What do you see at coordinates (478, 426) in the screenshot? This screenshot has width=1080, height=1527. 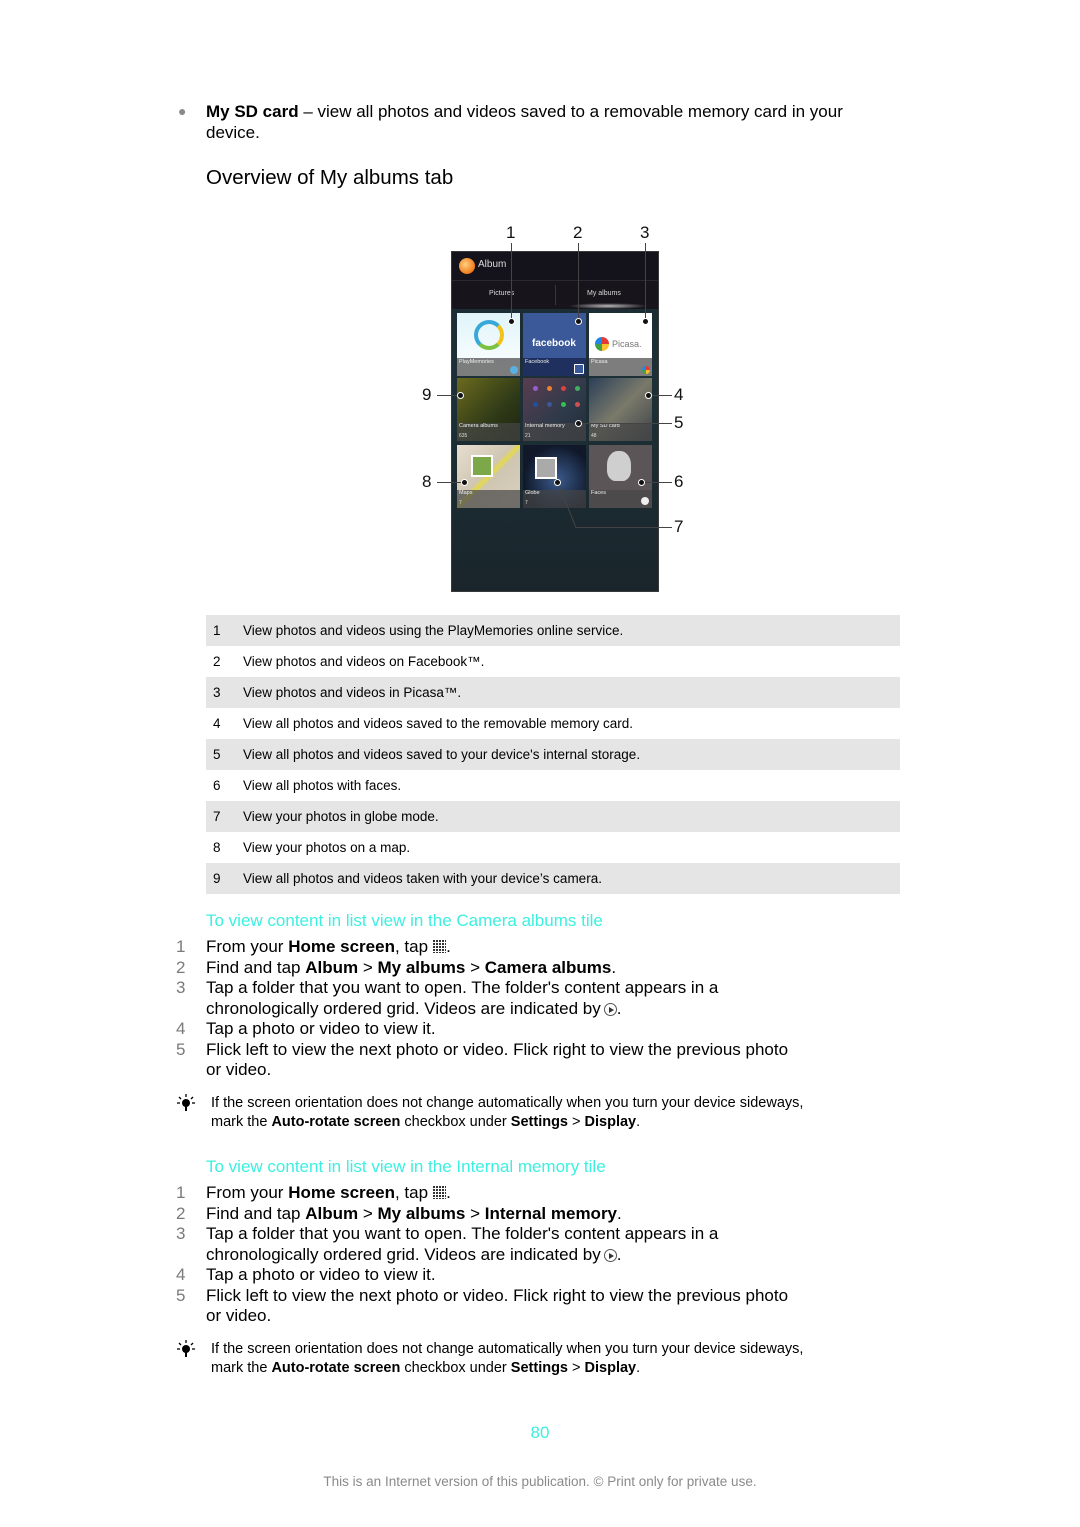 I see `tile-label: Camera albums` at bounding box center [478, 426].